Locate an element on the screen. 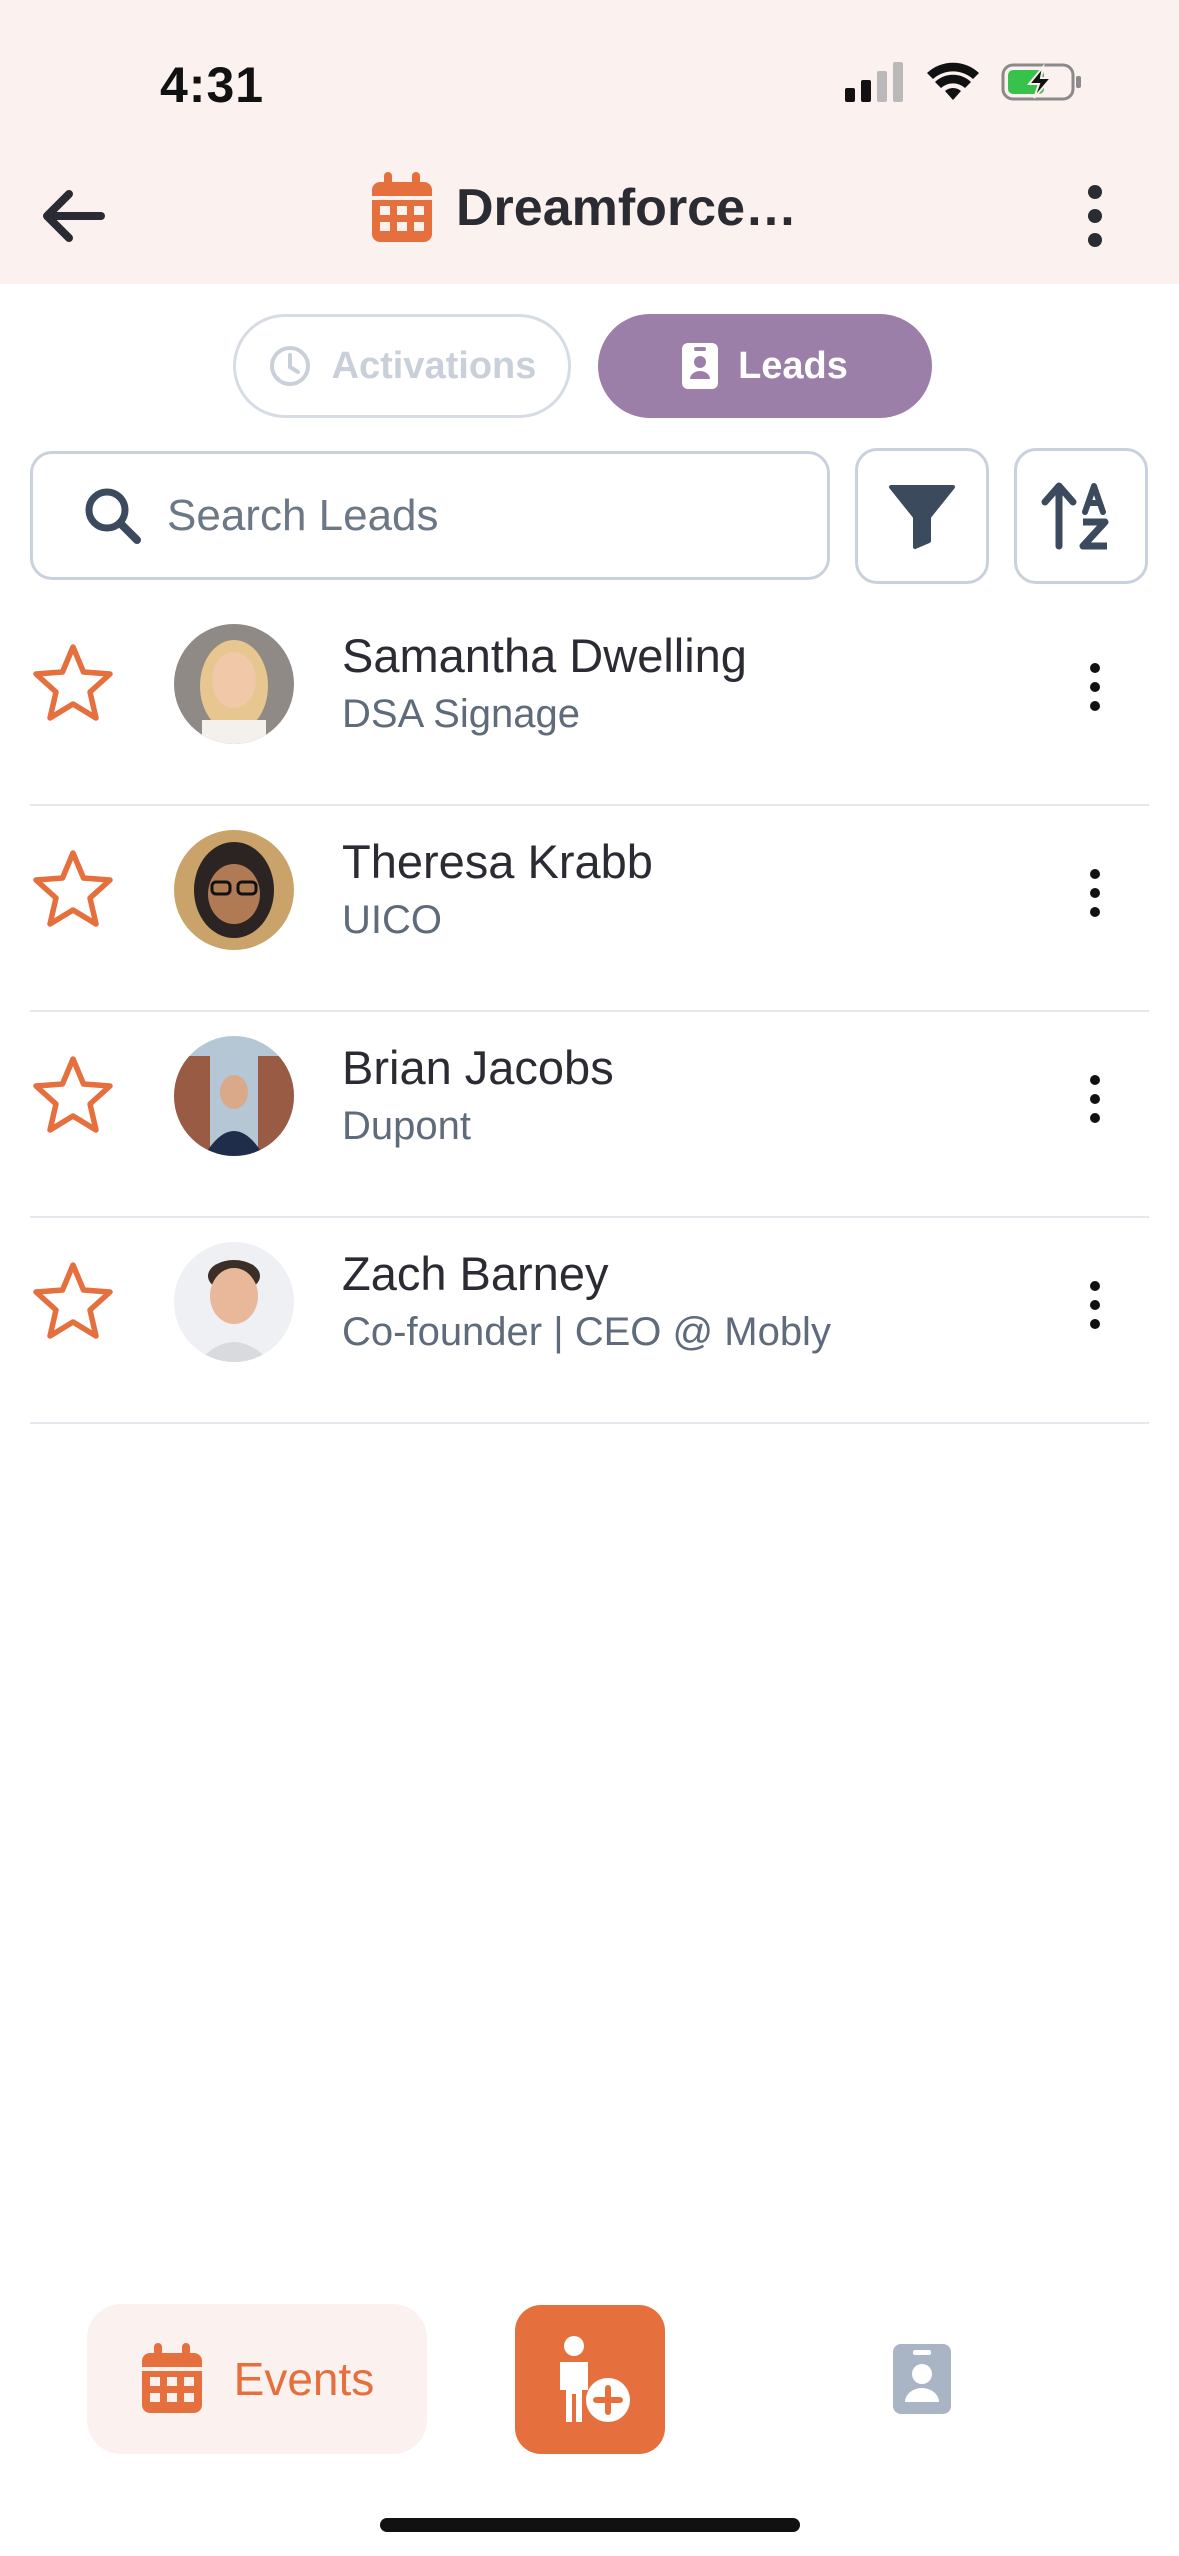  signal-icon is located at coordinates (874, 82).